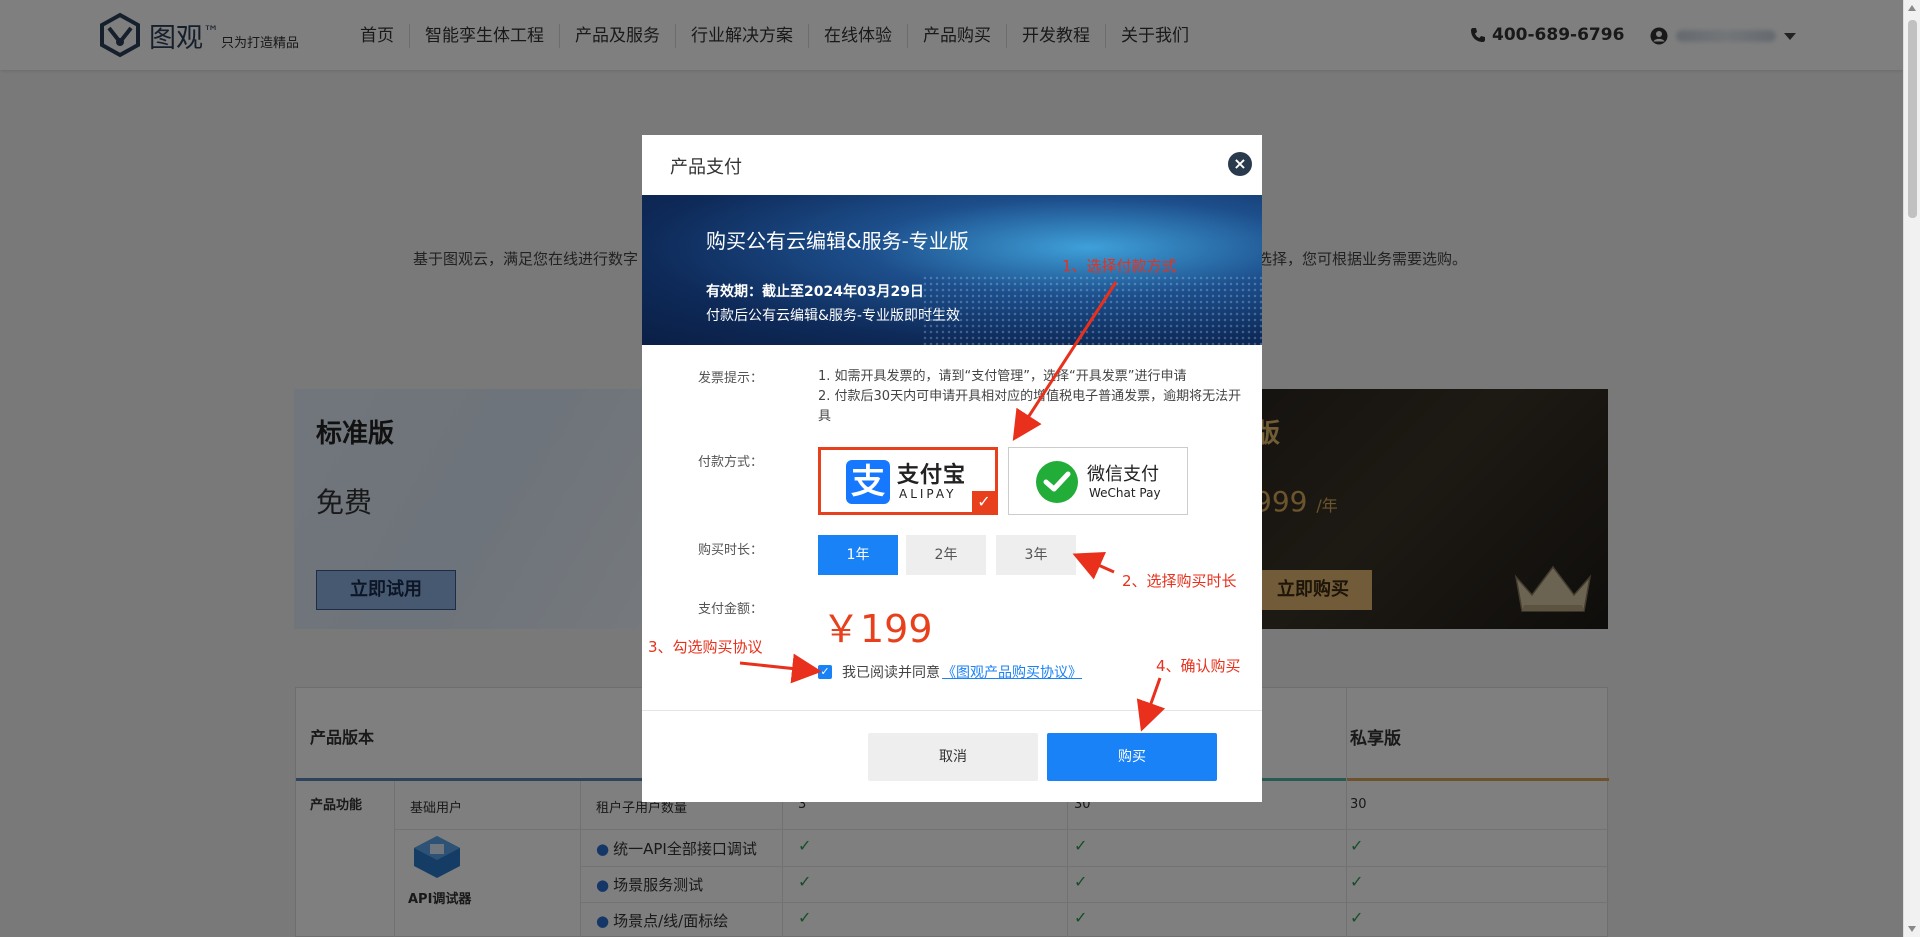  What do you see at coordinates (706, 167) in the screenshot?
I see `dialog-title: 产品支付` at bounding box center [706, 167].